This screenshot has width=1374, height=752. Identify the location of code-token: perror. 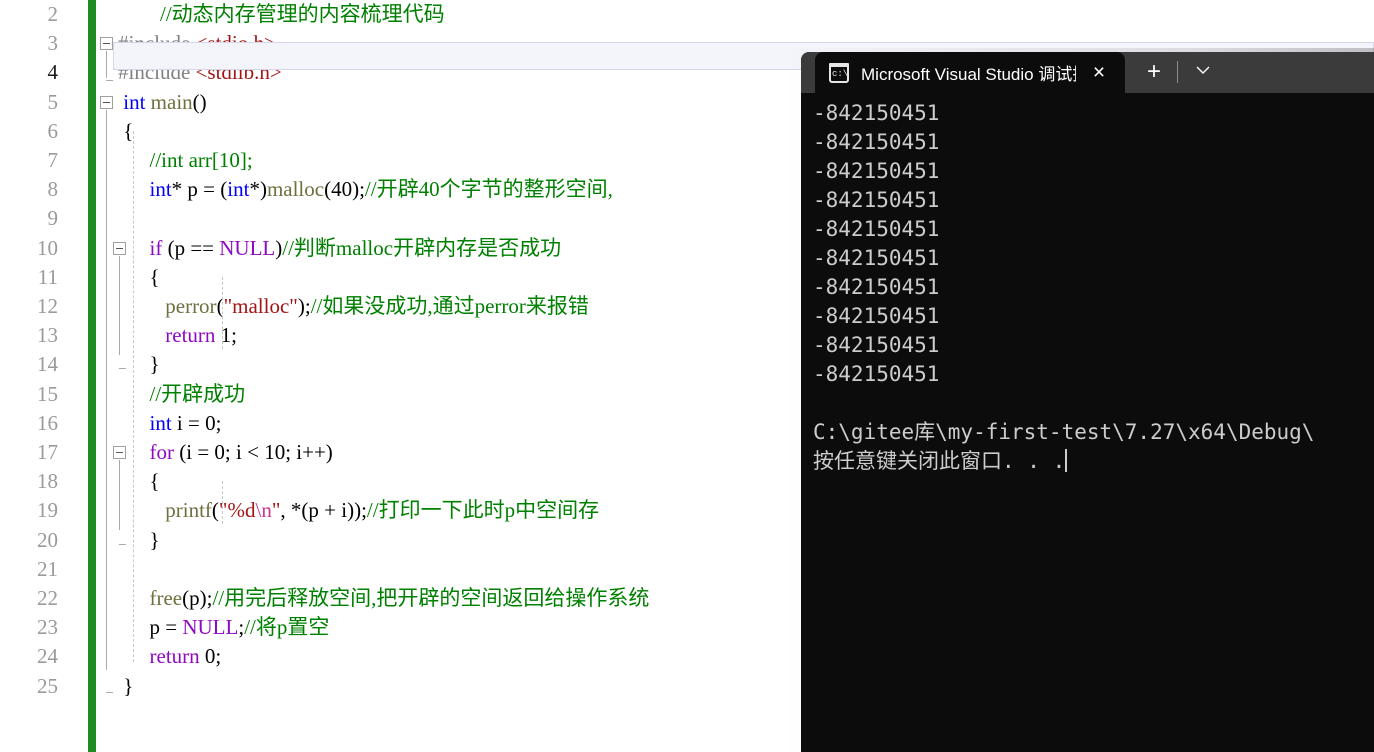
(191, 306).